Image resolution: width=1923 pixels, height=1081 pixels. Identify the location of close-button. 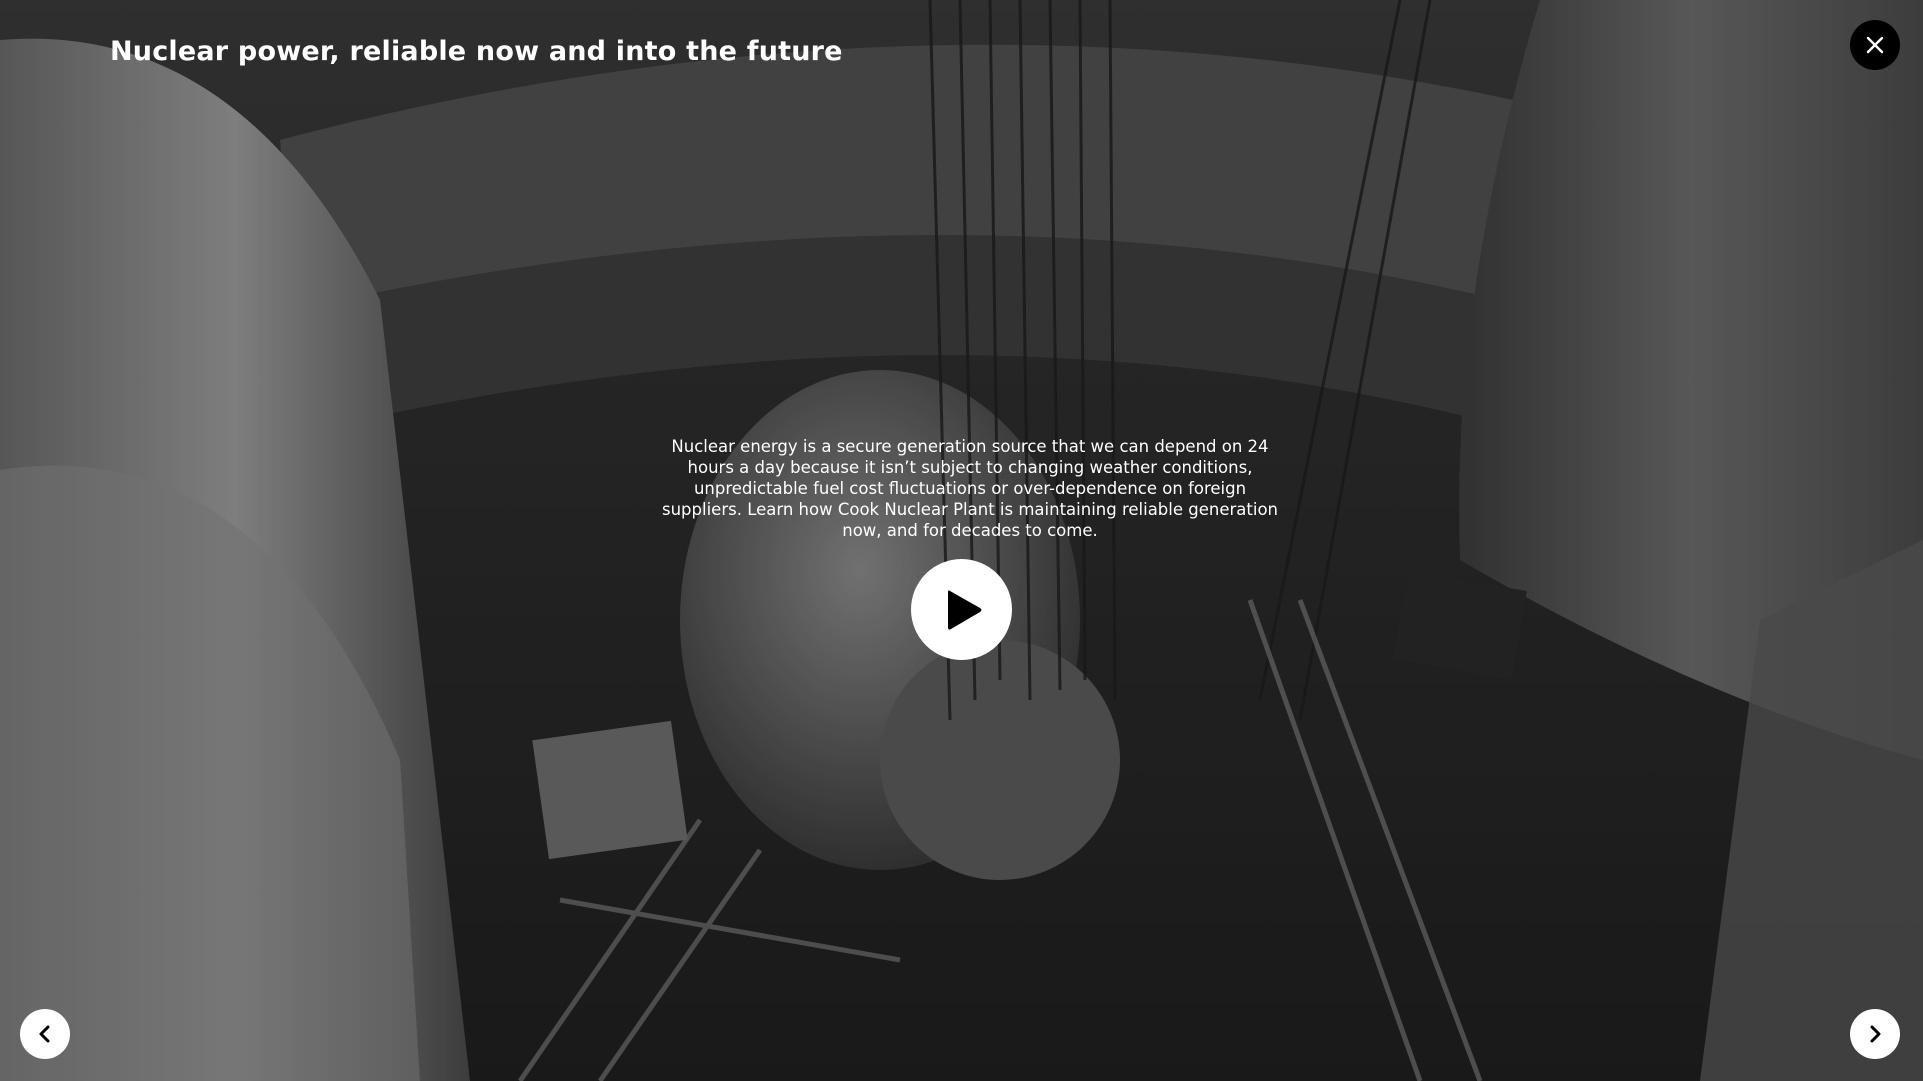
(1875, 45).